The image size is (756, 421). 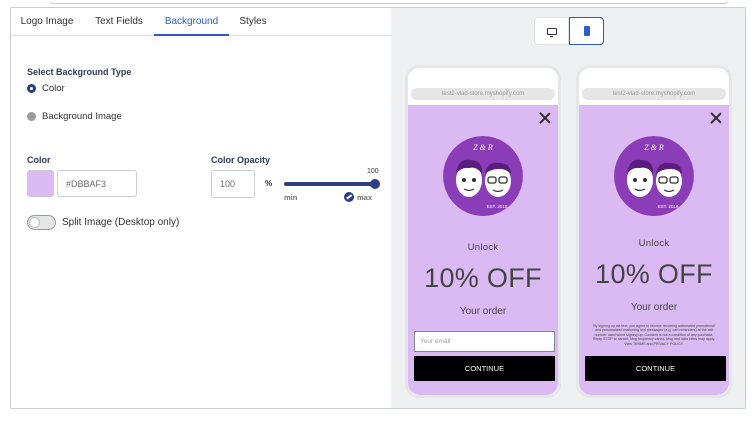 What do you see at coordinates (31, 88) in the screenshot?
I see `radio-selected-icon` at bounding box center [31, 88].